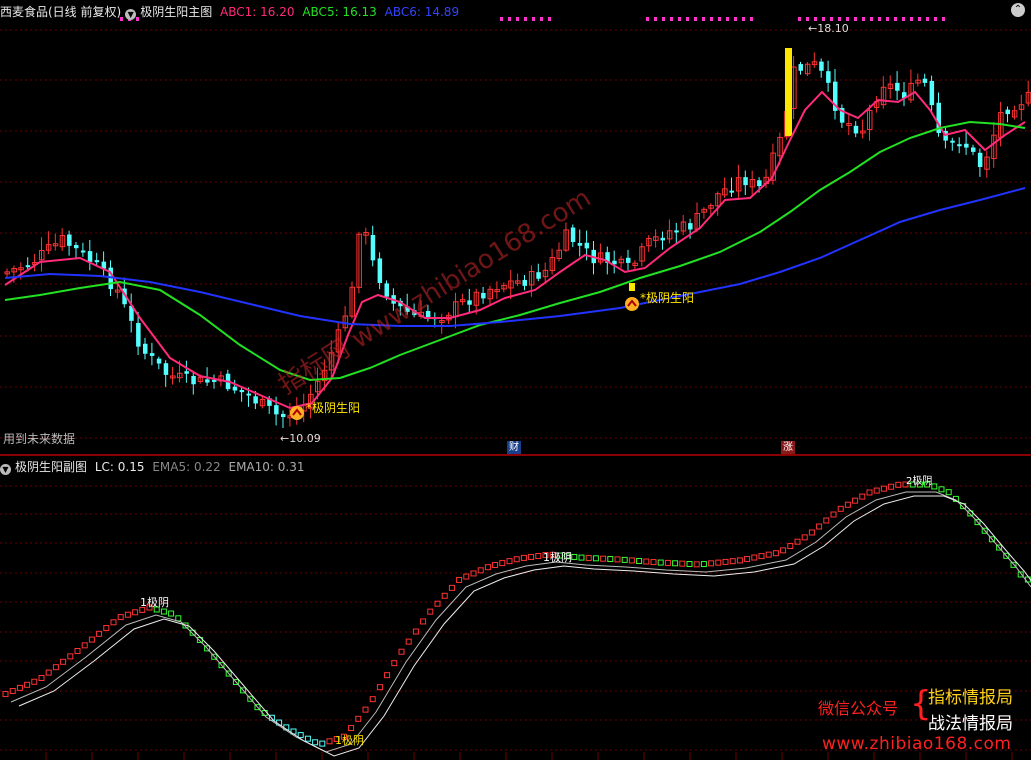  Describe the element at coordinates (632, 287) in the screenshot. I see `highlight-bar` at that location.